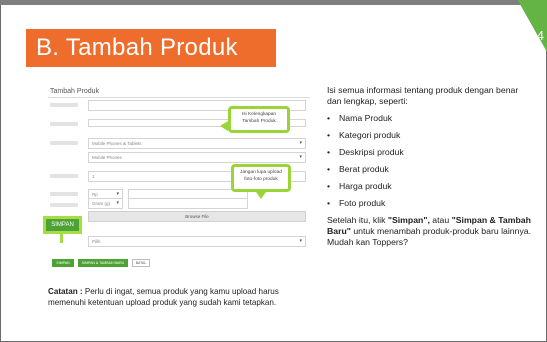  Describe the element at coordinates (429, 169) in the screenshot. I see `list-item: Berat produk` at that location.